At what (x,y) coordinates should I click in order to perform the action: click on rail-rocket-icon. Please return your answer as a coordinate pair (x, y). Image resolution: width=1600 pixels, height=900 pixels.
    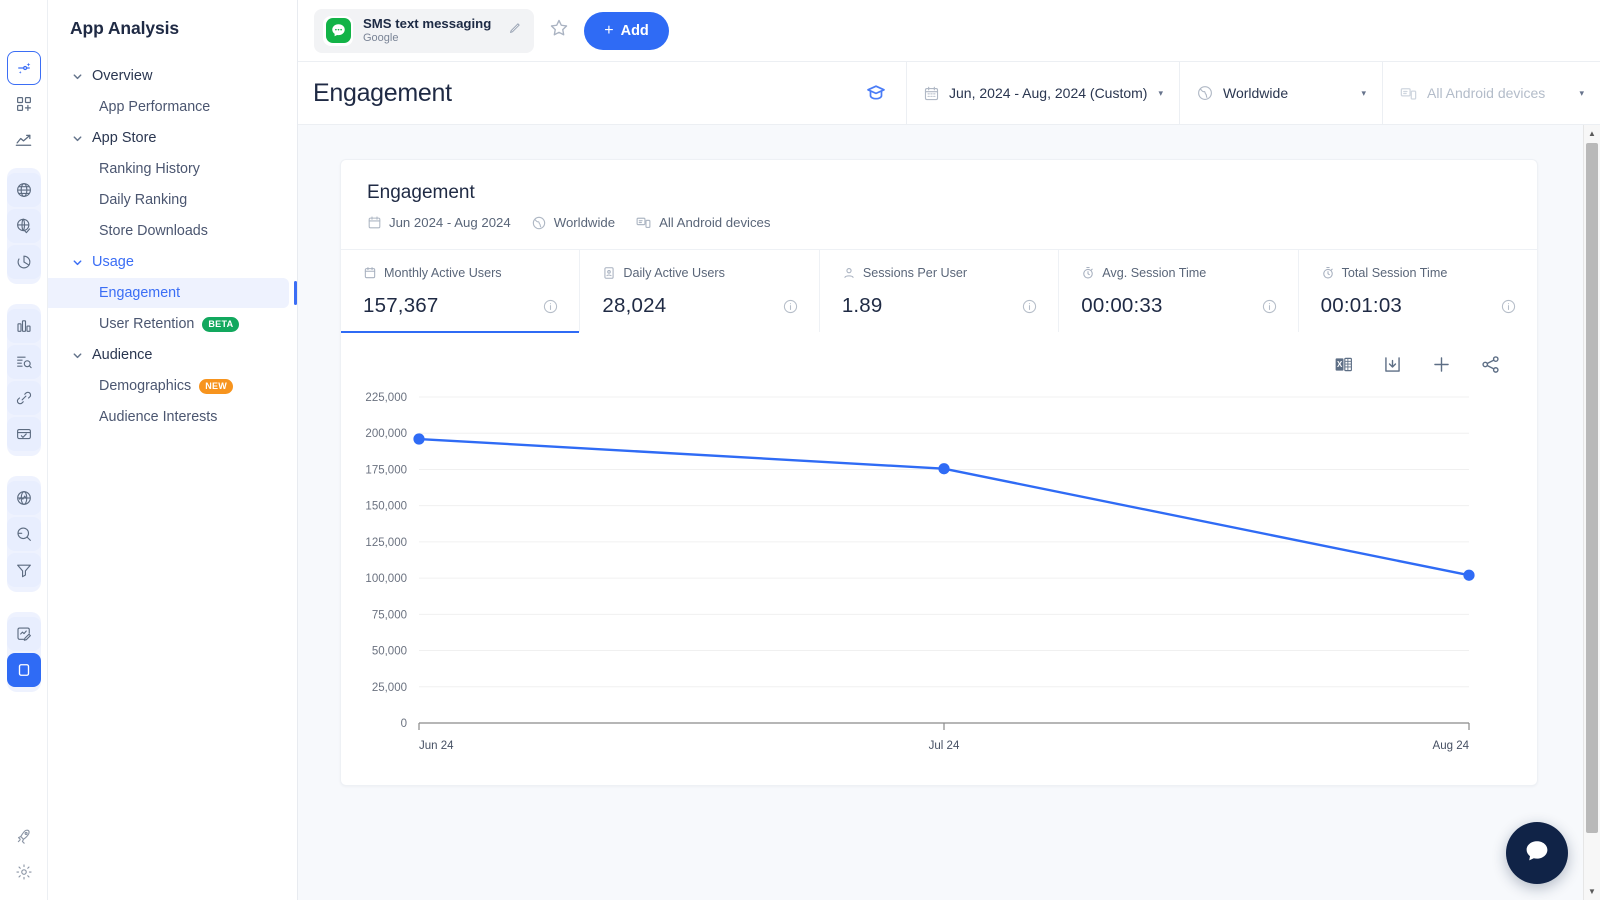
    Looking at the image, I should click on (24, 836).